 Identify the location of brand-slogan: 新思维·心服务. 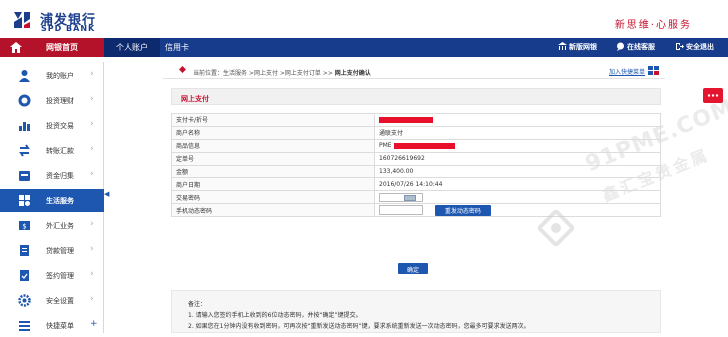
(653, 25).